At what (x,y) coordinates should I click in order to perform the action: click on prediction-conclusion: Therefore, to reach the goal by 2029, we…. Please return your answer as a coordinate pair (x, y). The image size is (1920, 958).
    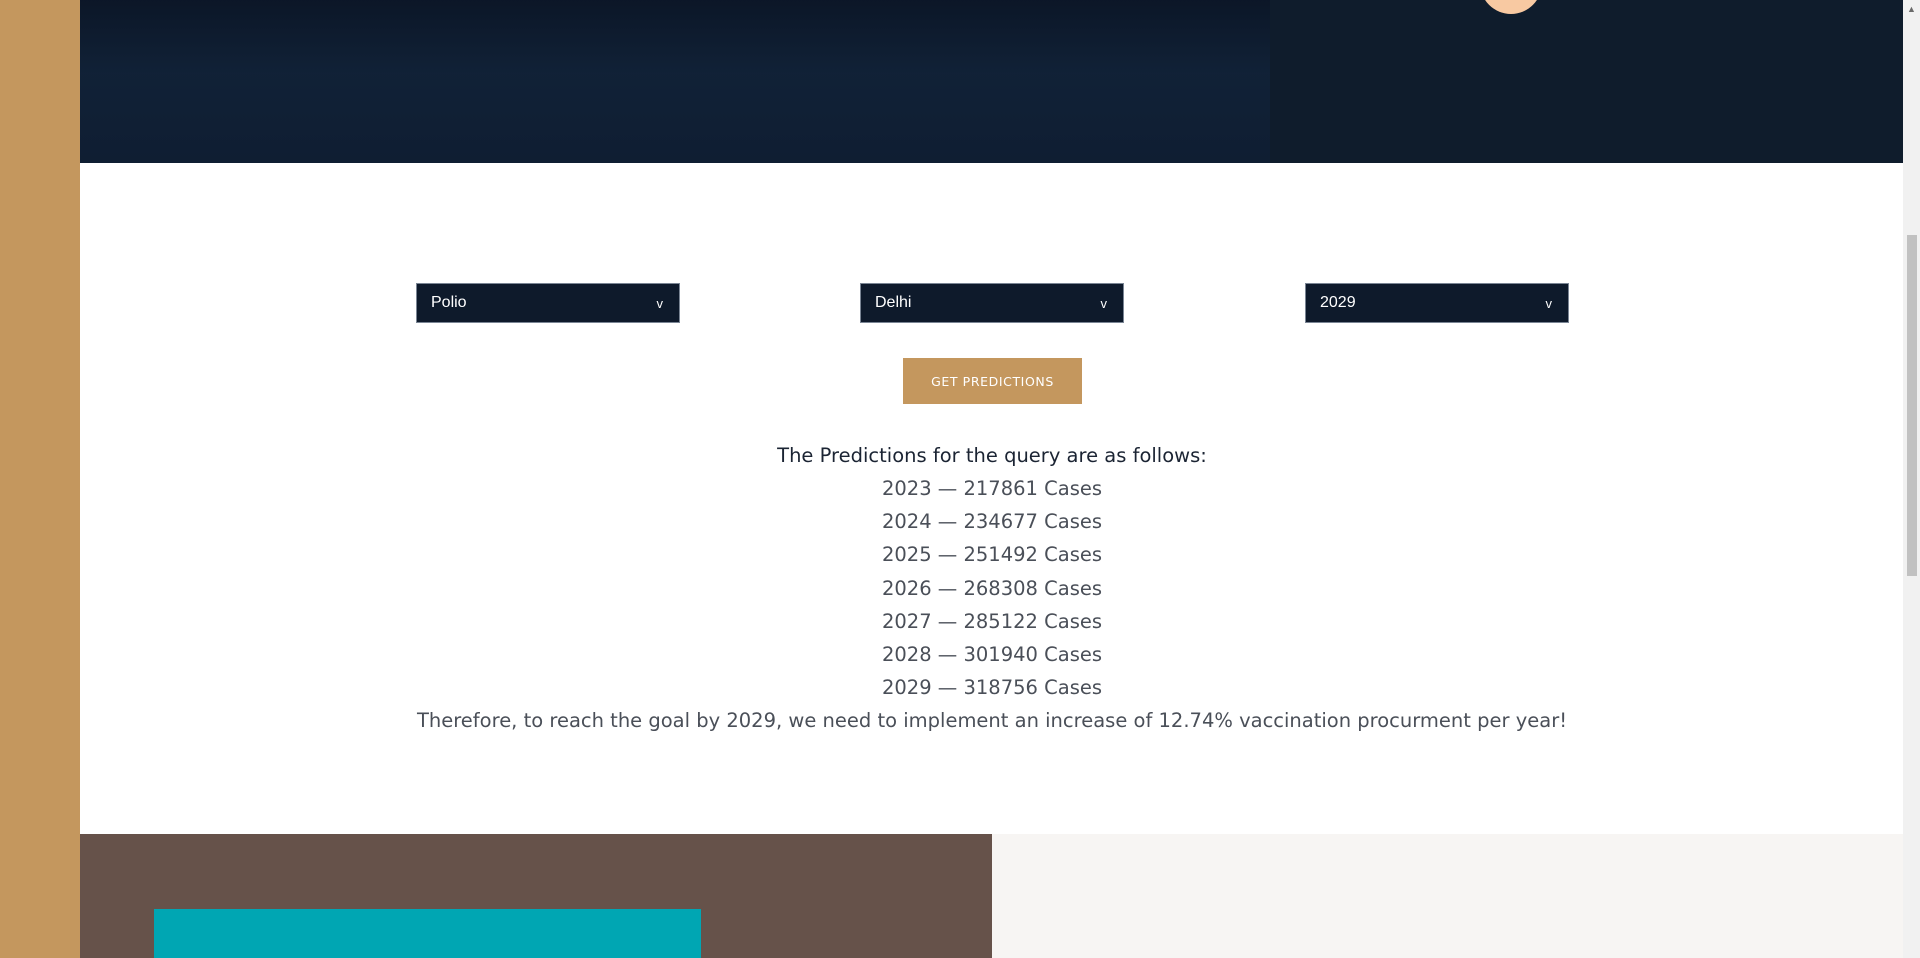
    Looking at the image, I should click on (992, 721).